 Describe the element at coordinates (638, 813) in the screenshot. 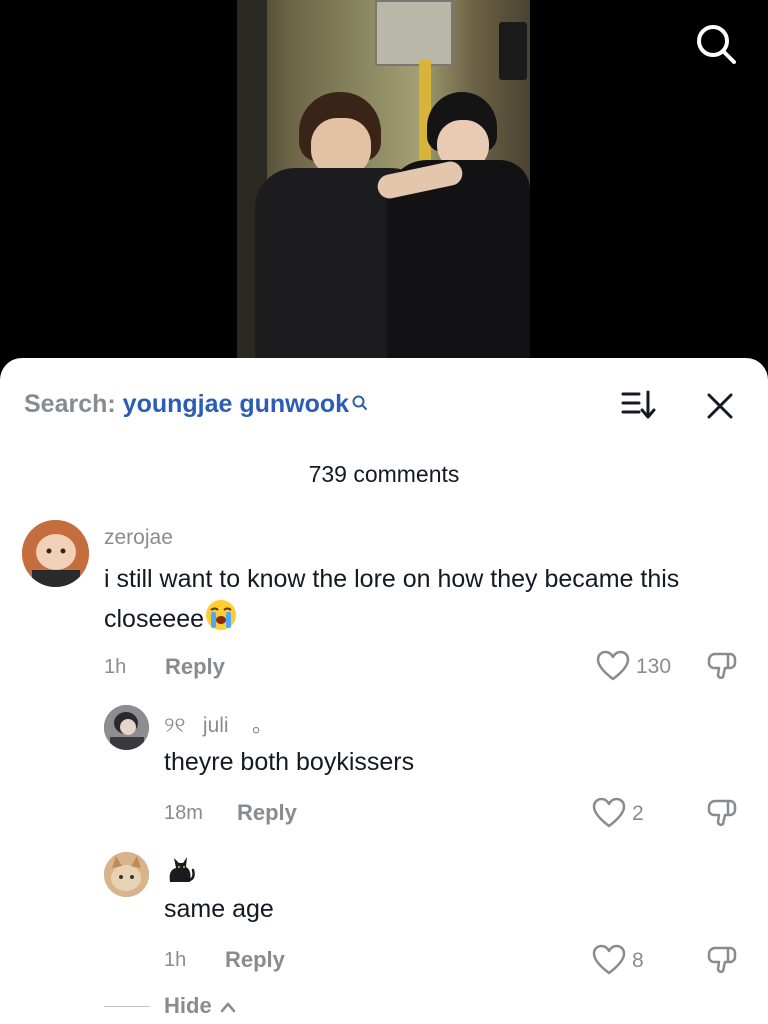

I see `like-count: 2` at that location.